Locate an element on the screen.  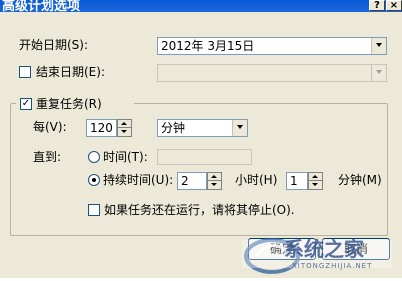
duration-radio is located at coordinates (94, 180).